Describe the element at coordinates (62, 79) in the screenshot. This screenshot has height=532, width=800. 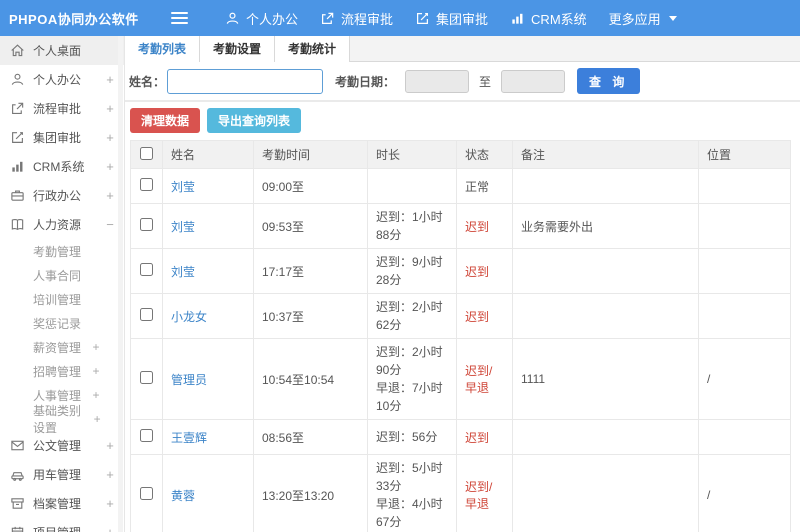
I see `sidebar-item-personal-office: 个人办公 +` at that location.